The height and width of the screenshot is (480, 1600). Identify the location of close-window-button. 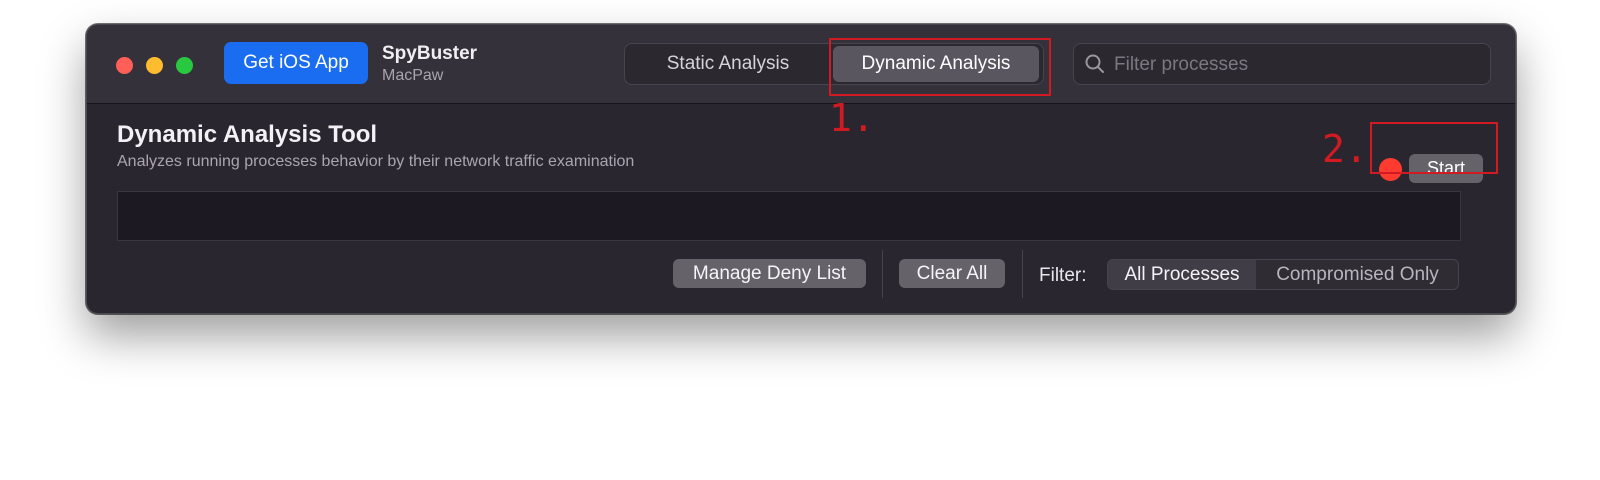
(124, 65).